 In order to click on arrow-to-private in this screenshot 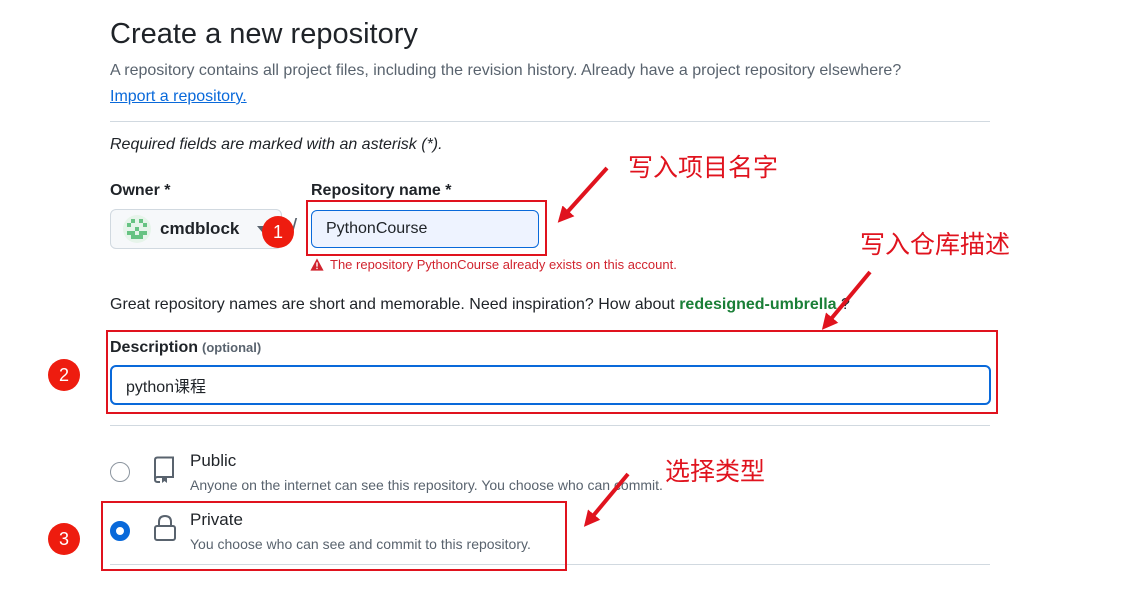, I will do `click(606, 499)`.